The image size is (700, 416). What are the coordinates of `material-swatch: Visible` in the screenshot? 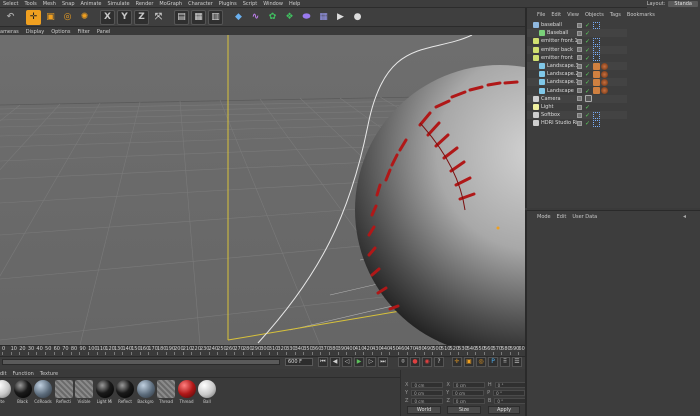 It's located at (84, 392).